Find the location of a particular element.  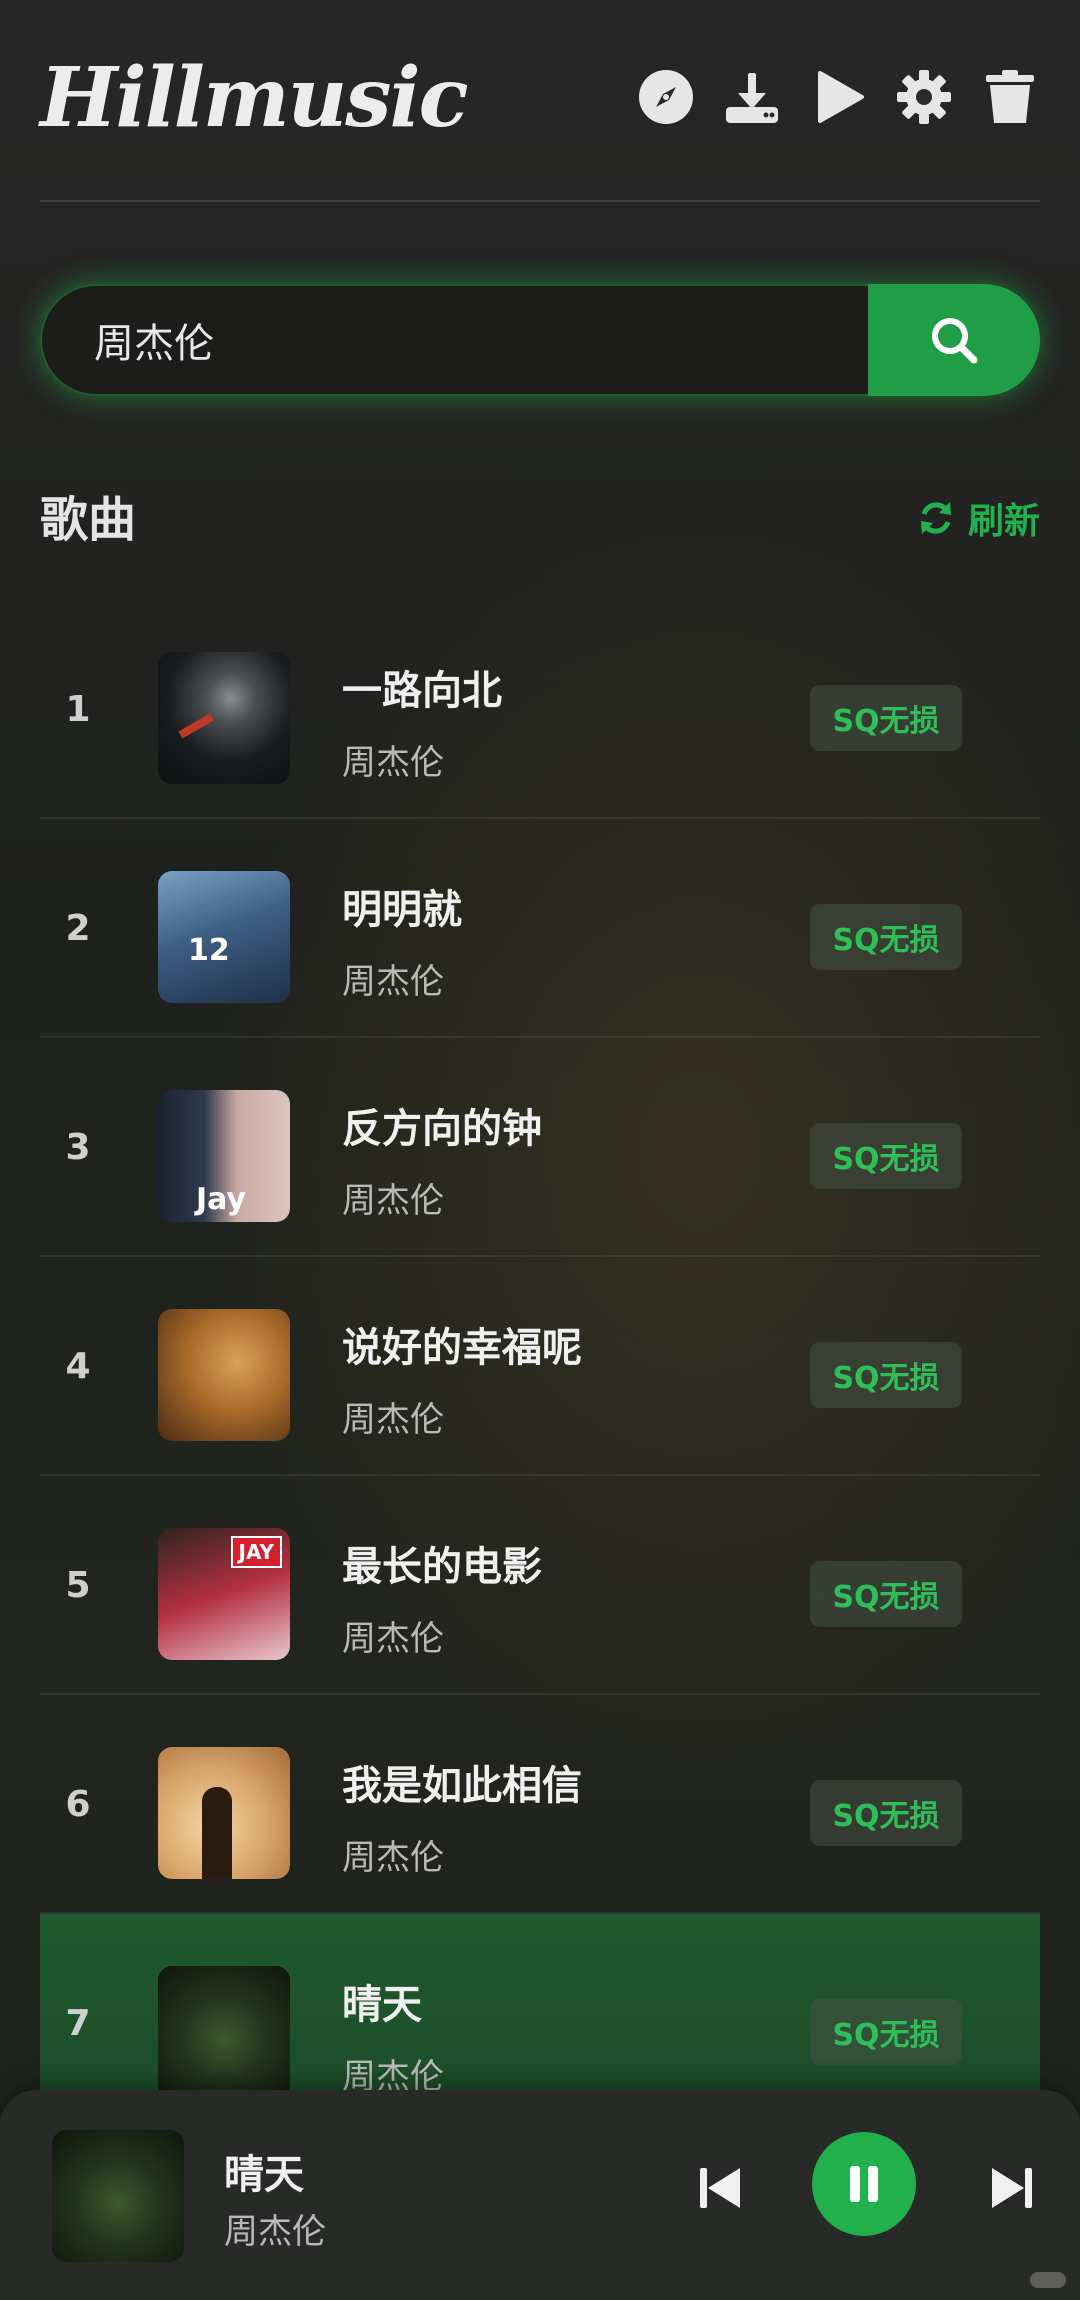

trash-icon is located at coordinates (1010, 97).